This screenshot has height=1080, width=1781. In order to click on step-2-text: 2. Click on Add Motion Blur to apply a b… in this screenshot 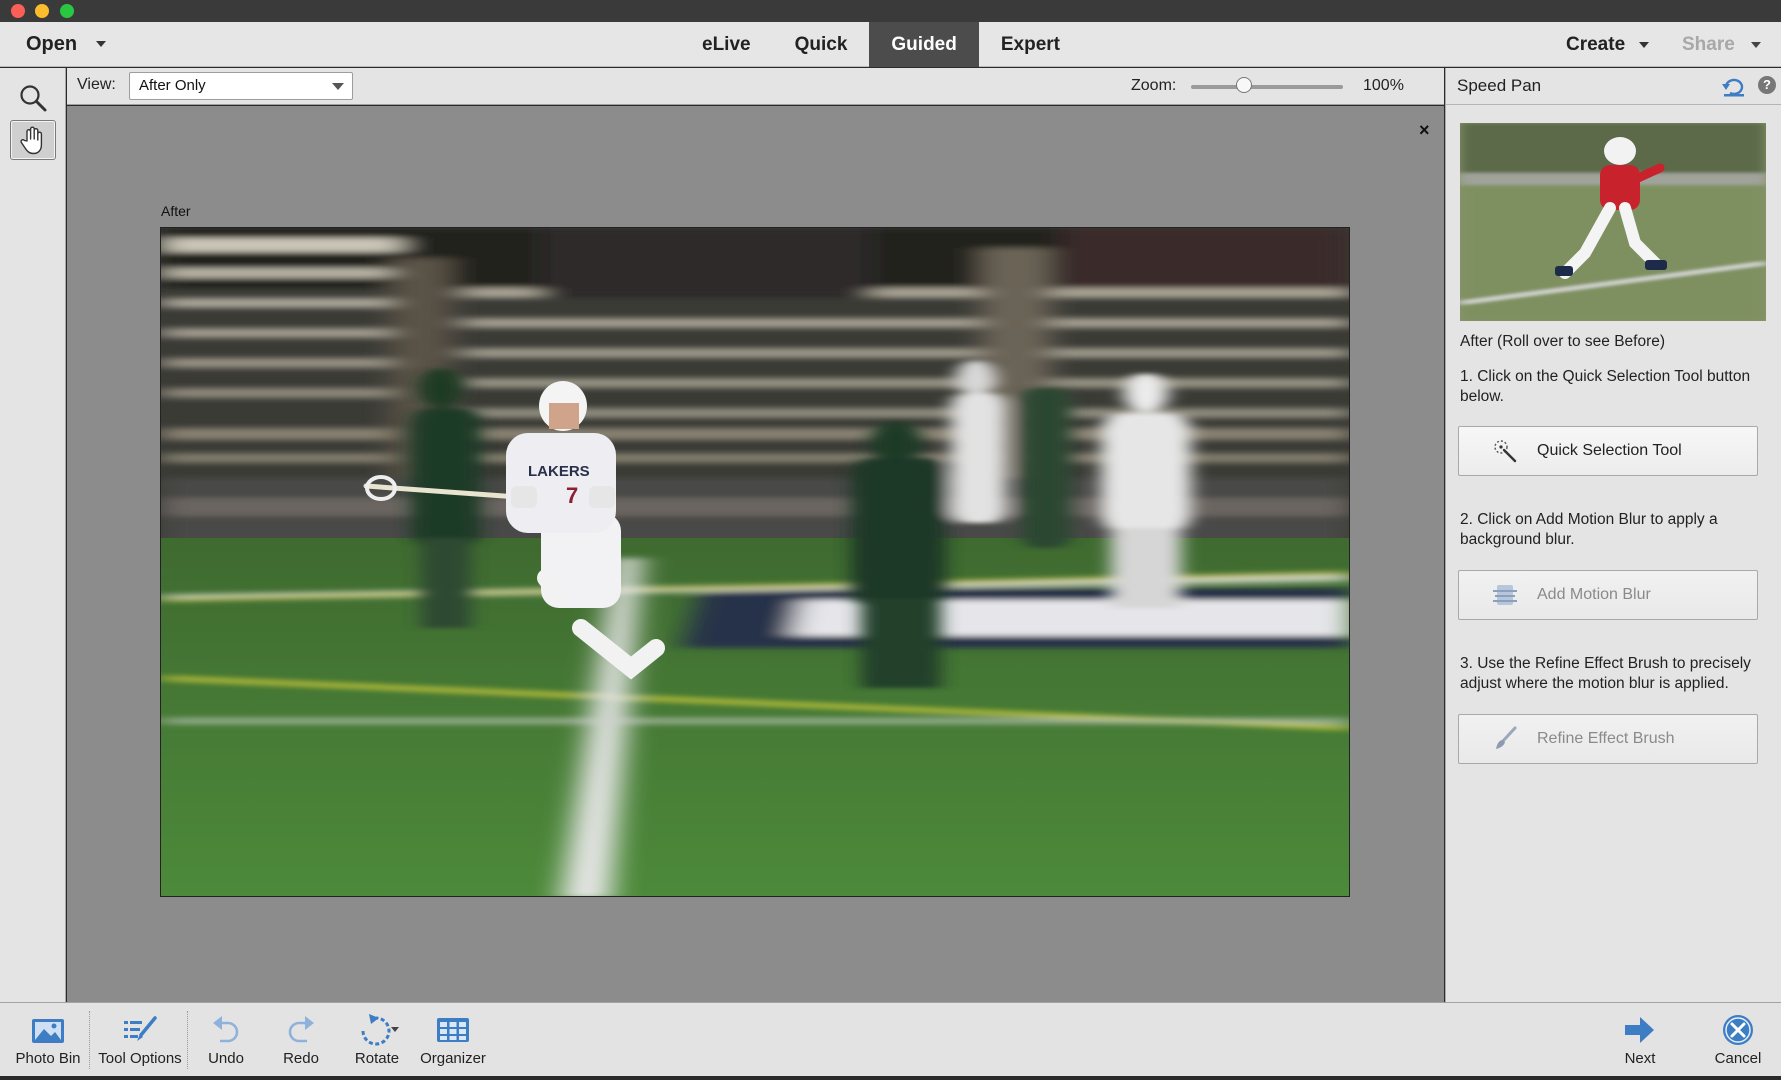, I will do `click(1589, 529)`.